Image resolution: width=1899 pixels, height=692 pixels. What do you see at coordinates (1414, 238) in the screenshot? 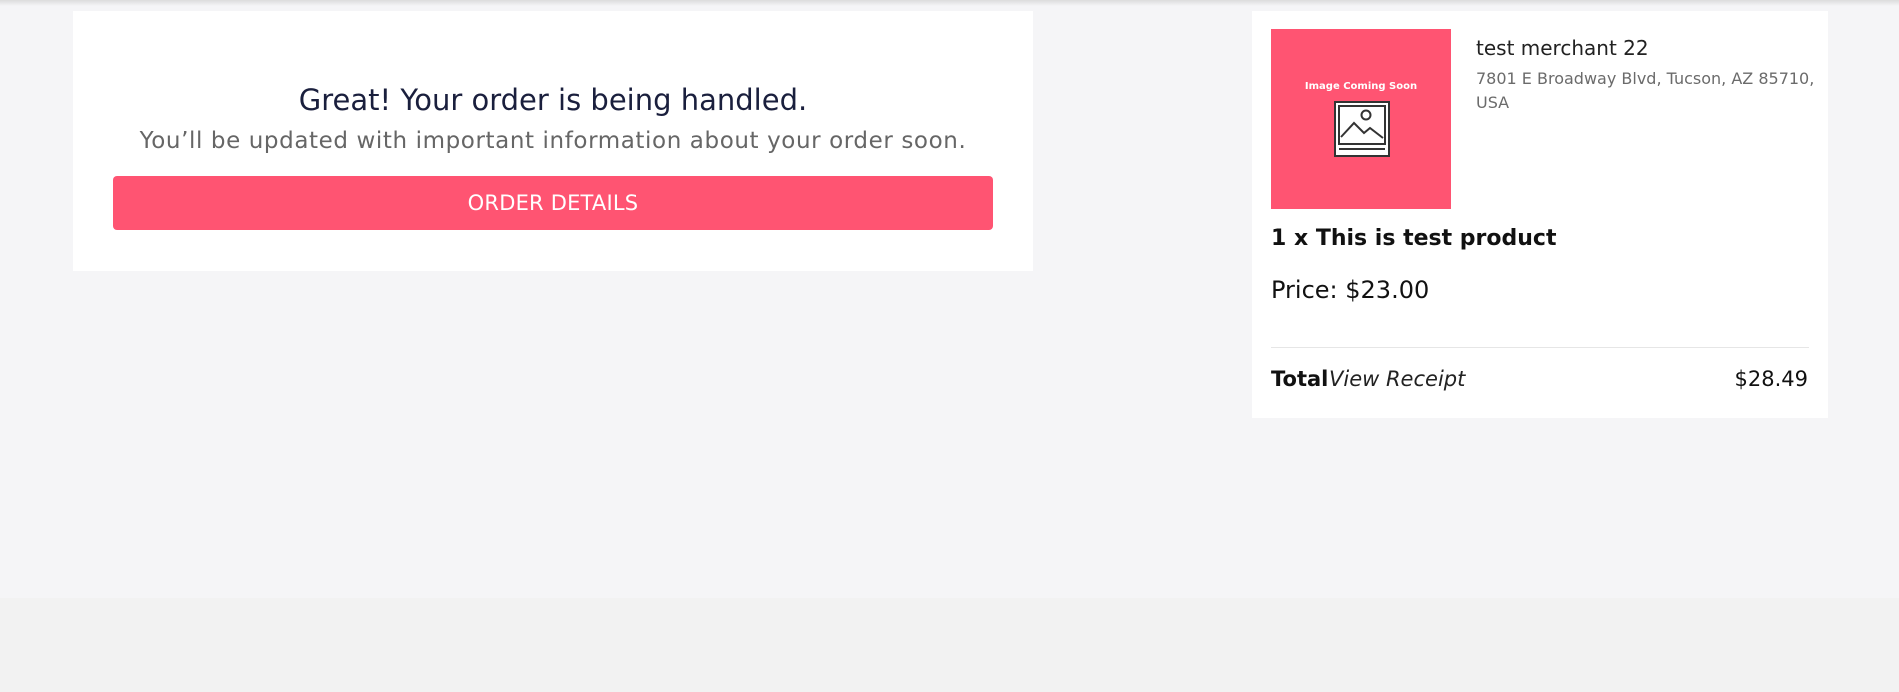
I see `product-line-item: 1 x This is test product` at bounding box center [1414, 238].